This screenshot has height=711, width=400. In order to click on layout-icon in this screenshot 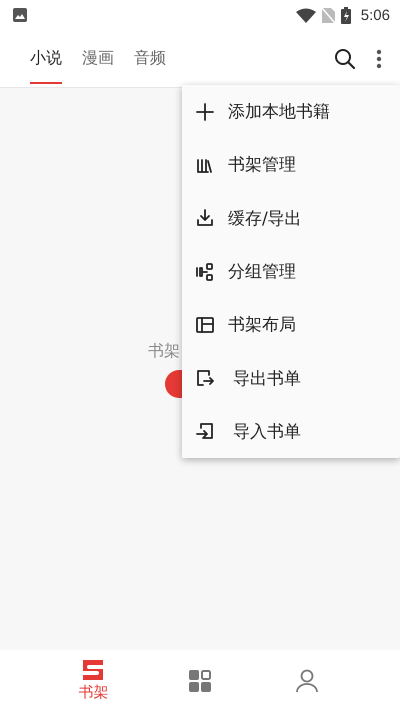, I will do `click(205, 324)`.